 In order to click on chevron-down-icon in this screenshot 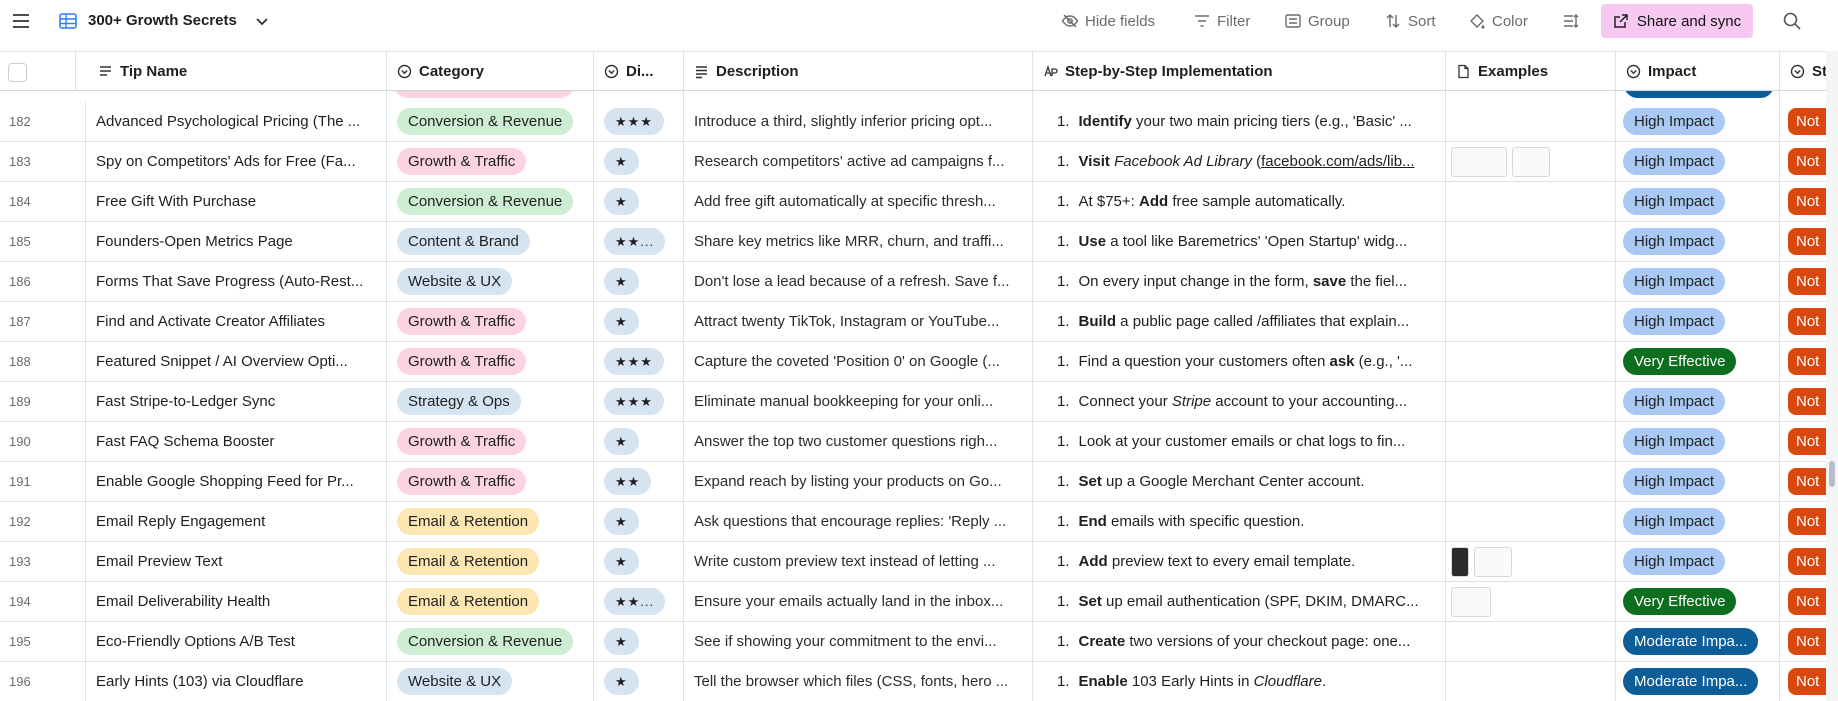, I will do `click(262, 21)`.